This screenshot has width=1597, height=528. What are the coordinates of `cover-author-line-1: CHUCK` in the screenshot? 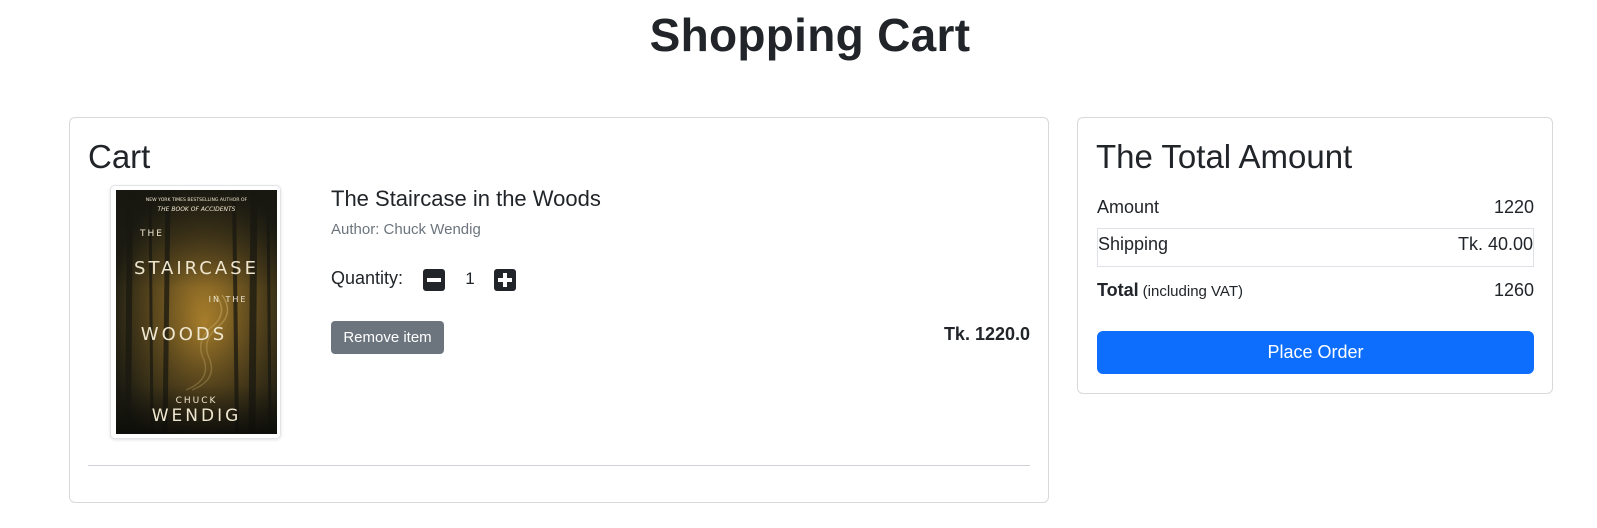 It's located at (197, 401).